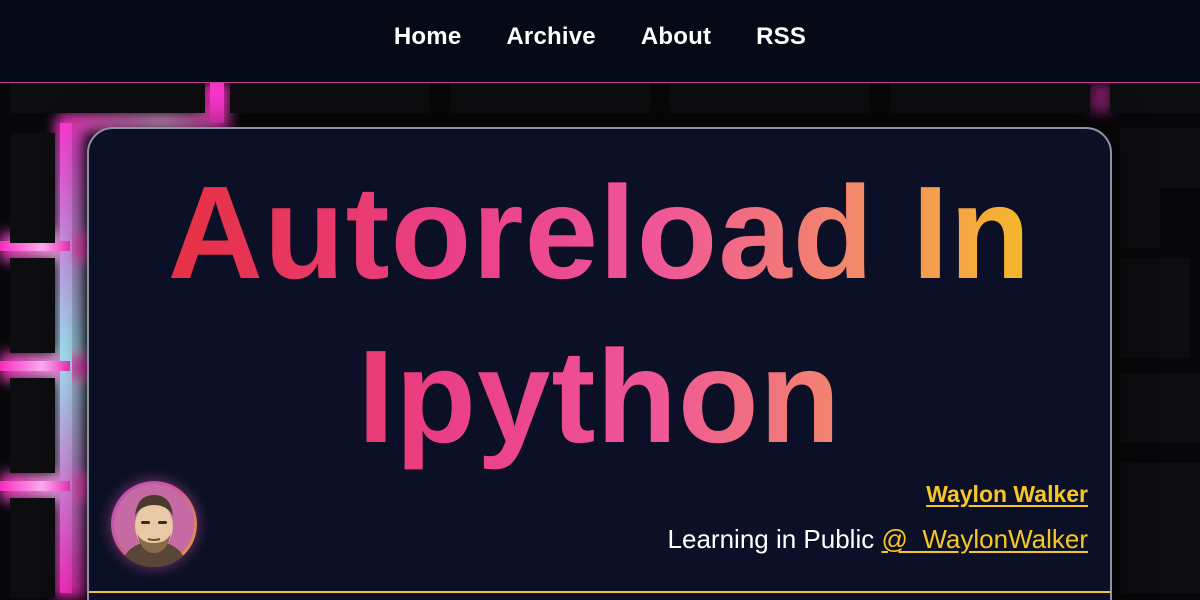 The height and width of the screenshot is (600, 1200). I want to click on author-tagline: Learning in Public, so click(771, 539).